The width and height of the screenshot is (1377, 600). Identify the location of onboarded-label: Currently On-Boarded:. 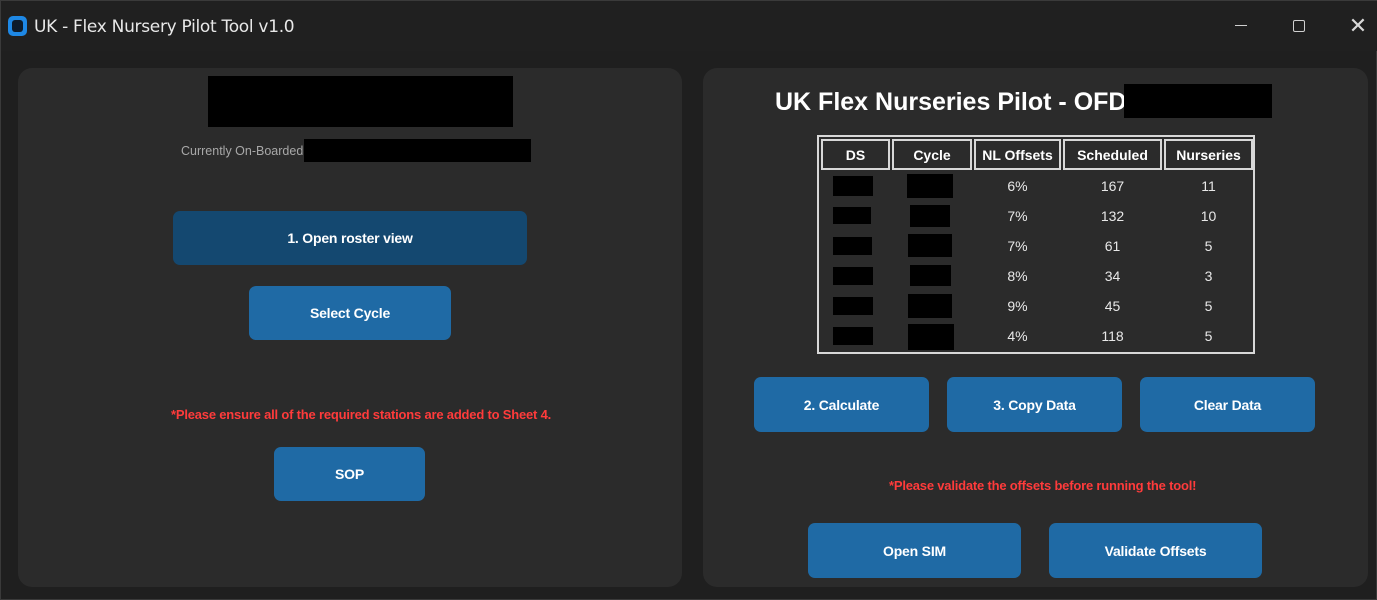
(244, 151).